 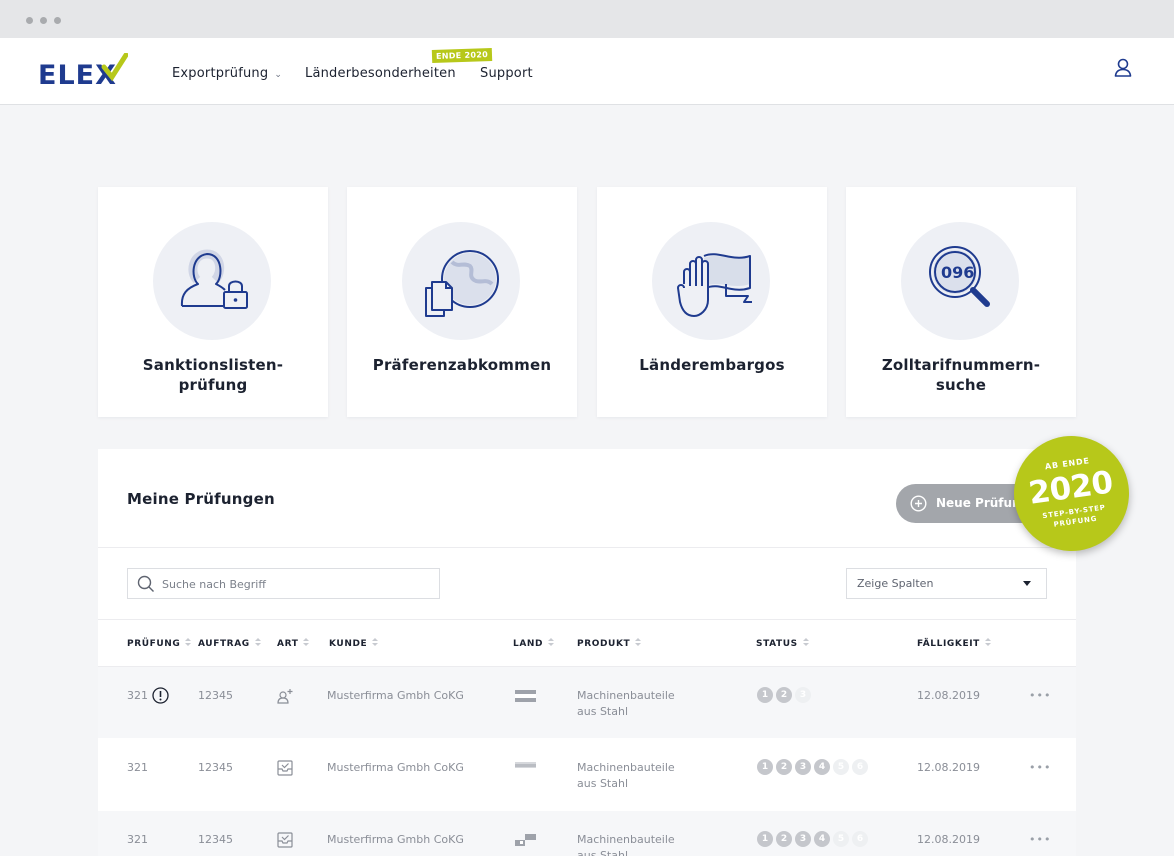 I want to click on header-label: FÄLLIGKEIT, so click(x=948, y=644).